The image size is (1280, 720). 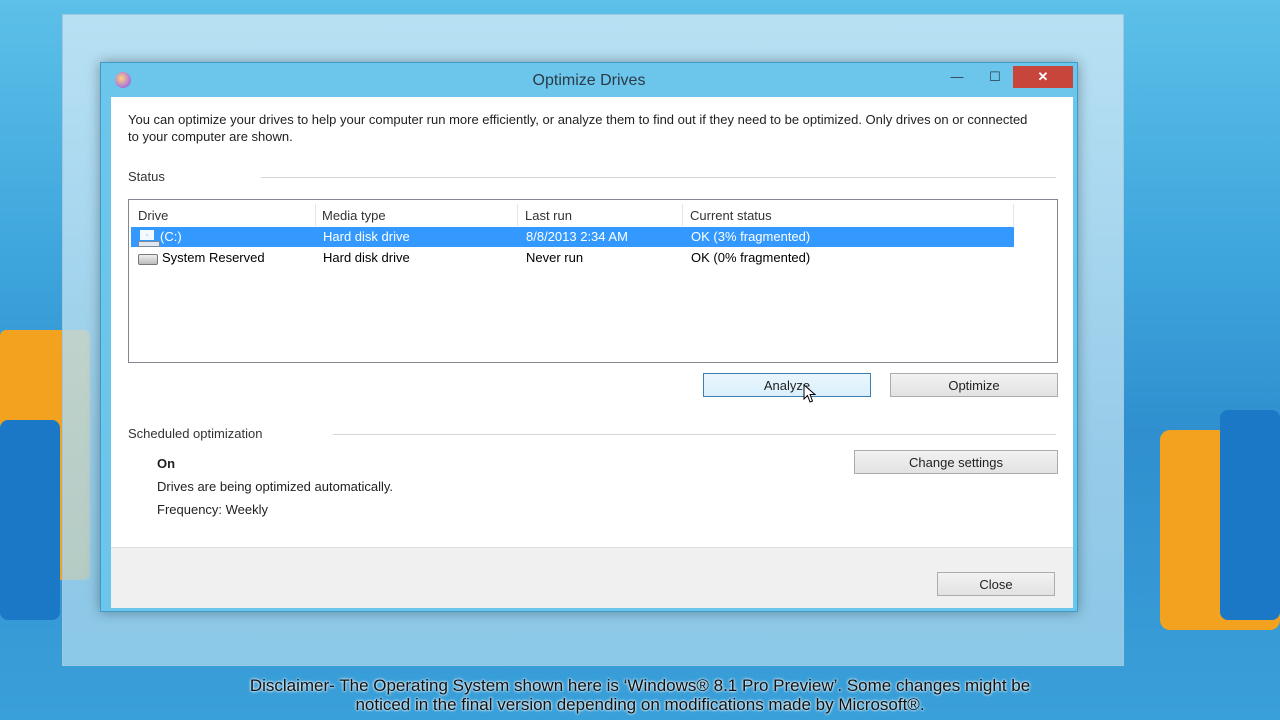 I want to click on windows-drive-icon, so click(x=149, y=238).